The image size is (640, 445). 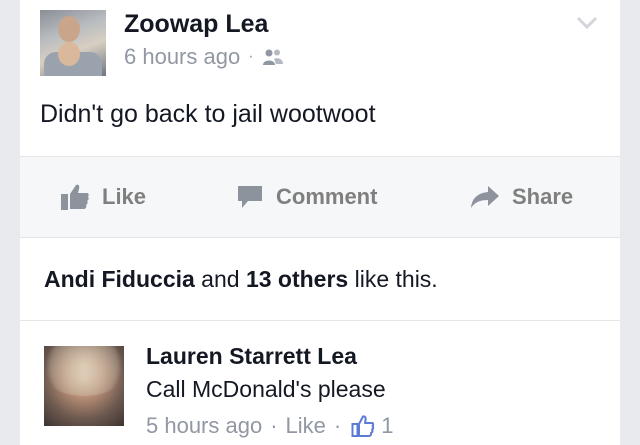 I want to click on commenter-avatar, so click(x=84, y=386).